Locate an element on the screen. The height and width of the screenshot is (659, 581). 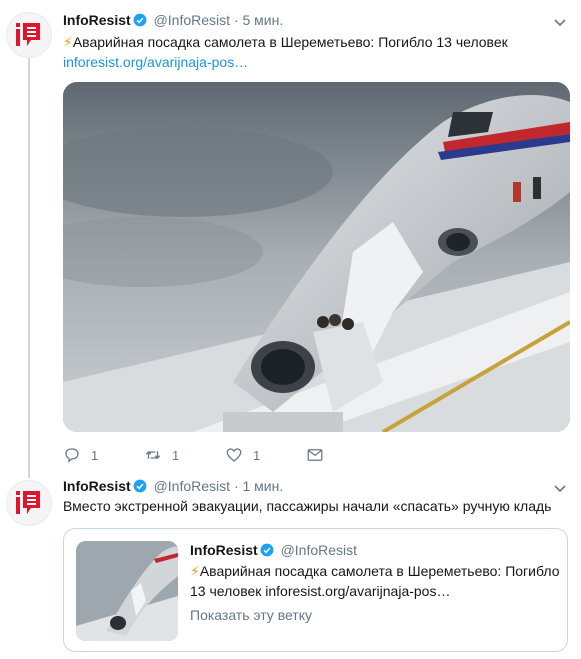
reply-icon is located at coordinates (72, 455).